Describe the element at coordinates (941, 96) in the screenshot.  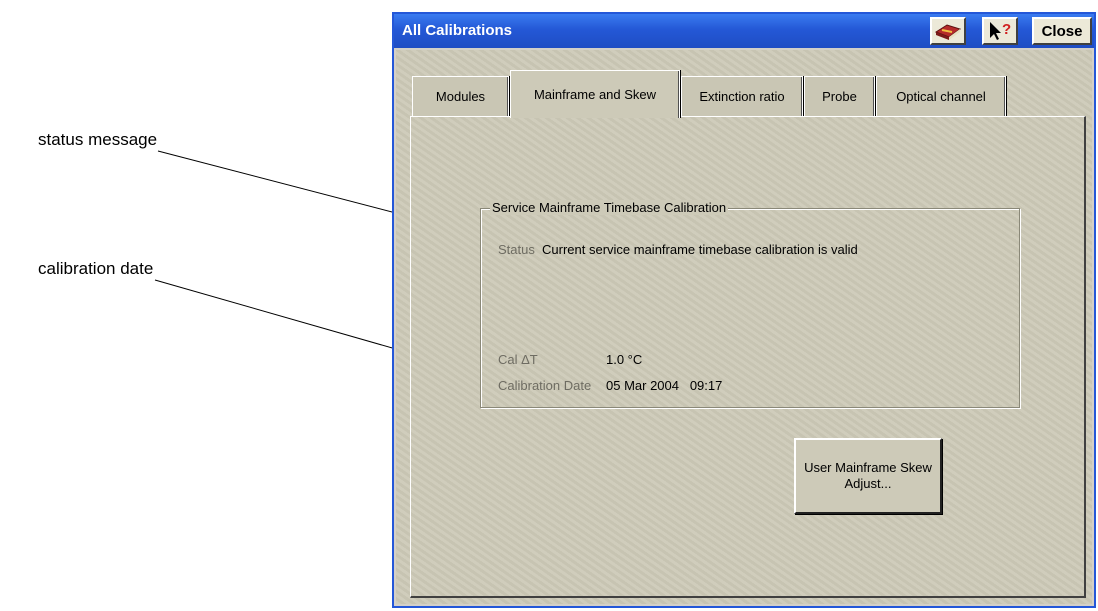
I see `tab-optical-channel: Optical channel` at that location.